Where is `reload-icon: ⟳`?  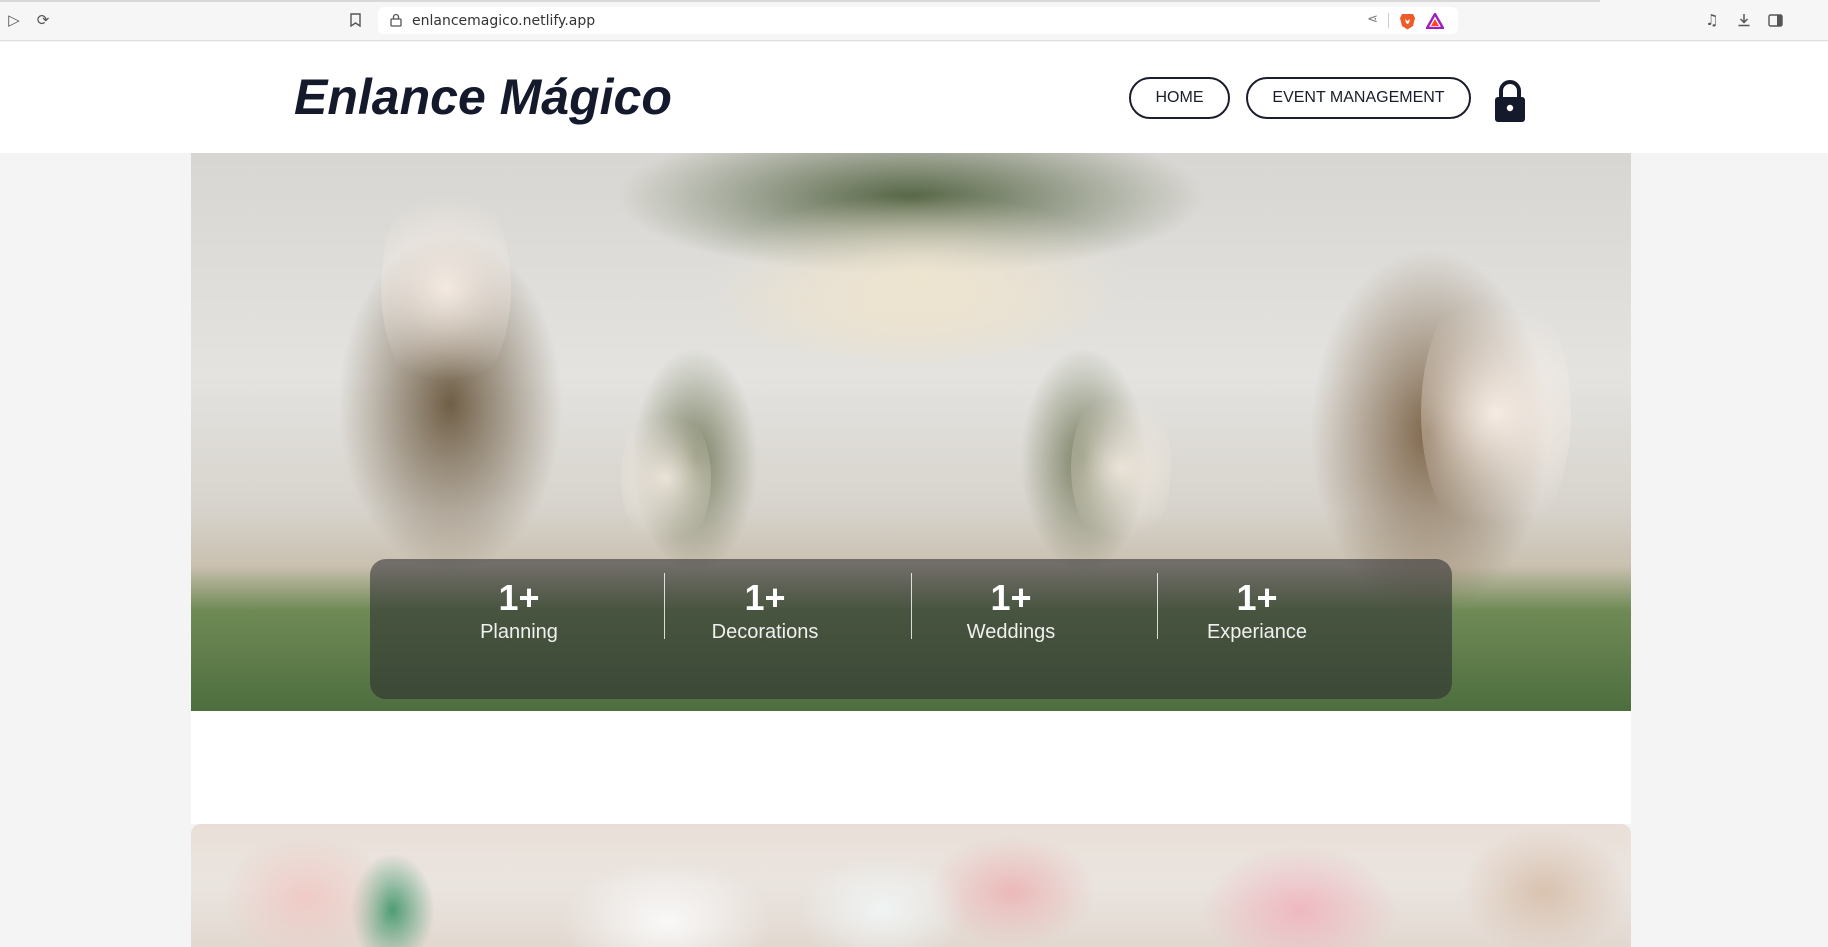 reload-icon: ⟳ is located at coordinates (43, 20).